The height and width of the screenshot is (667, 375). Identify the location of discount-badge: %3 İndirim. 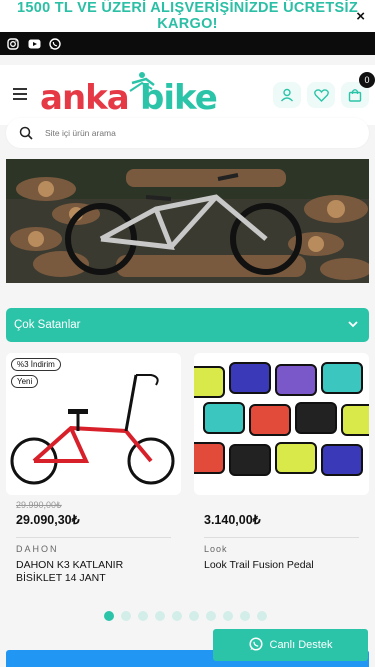
(36, 364).